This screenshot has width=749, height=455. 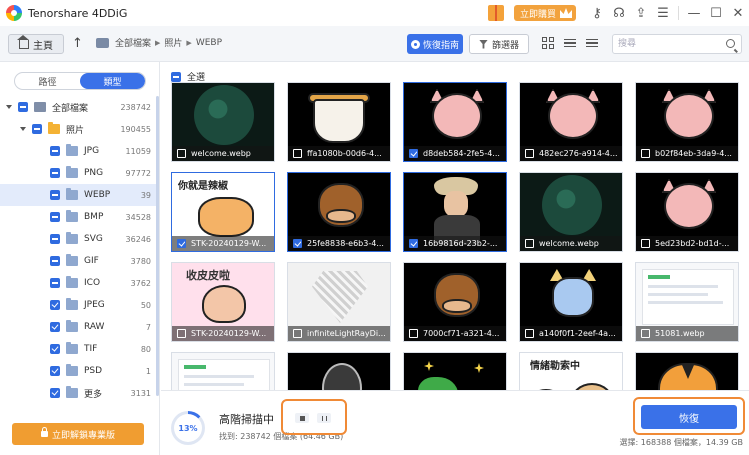 What do you see at coordinates (97, 195) in the screenshot?
I see `tree-item-label: WEBP` at bounding box center [97, 195].